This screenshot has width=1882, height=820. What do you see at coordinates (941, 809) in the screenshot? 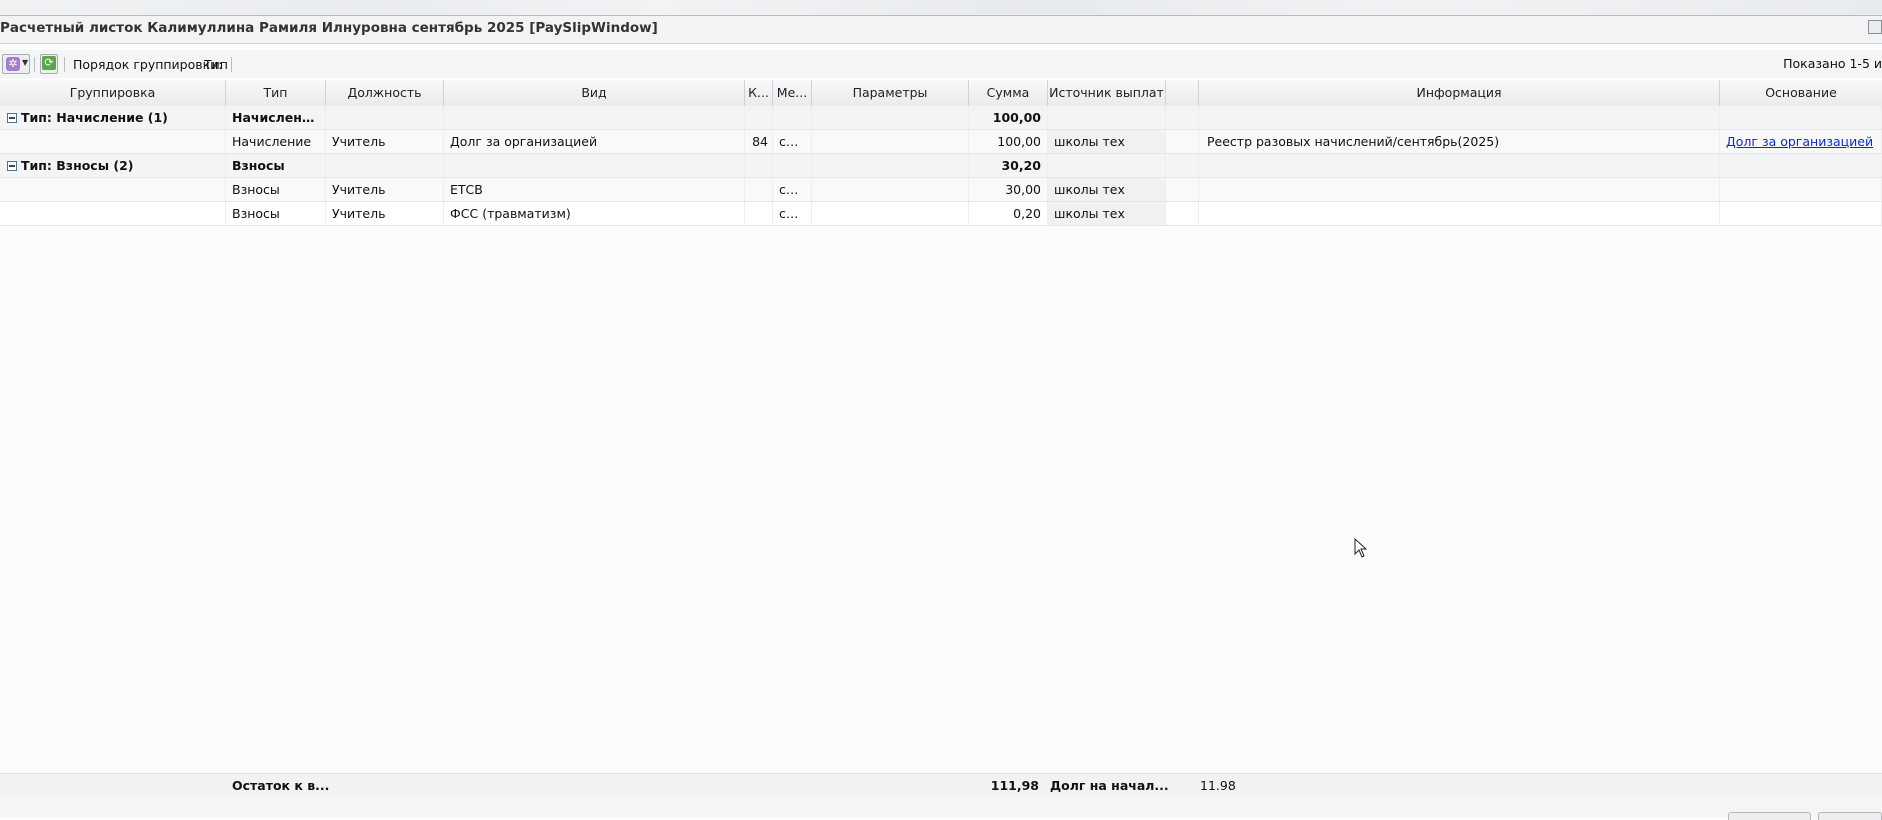
I see `bottom-bar` at bounding box center [941, 809].